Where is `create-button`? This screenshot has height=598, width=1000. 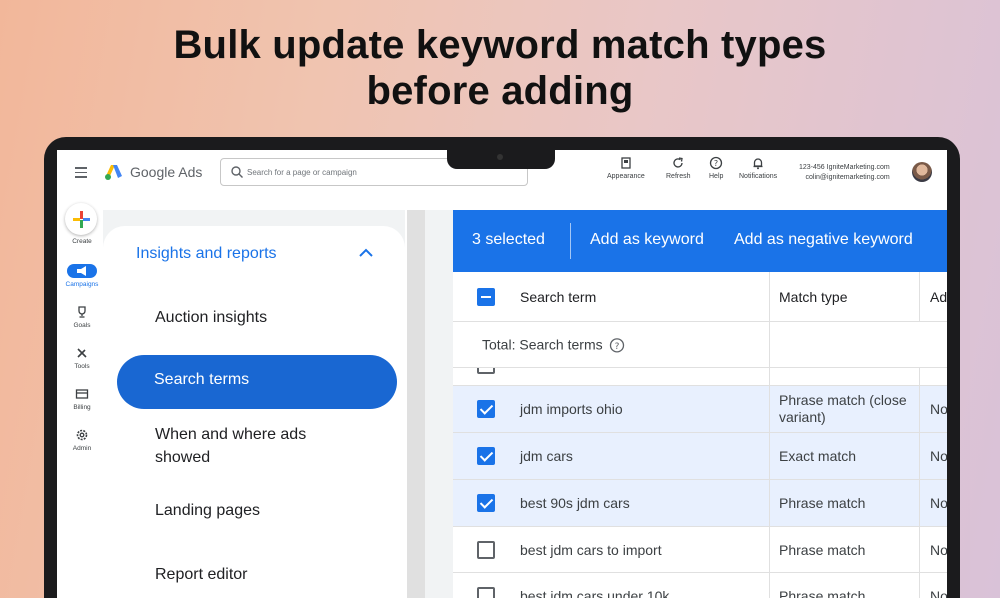 create-button is located at coordinates (81, 219).